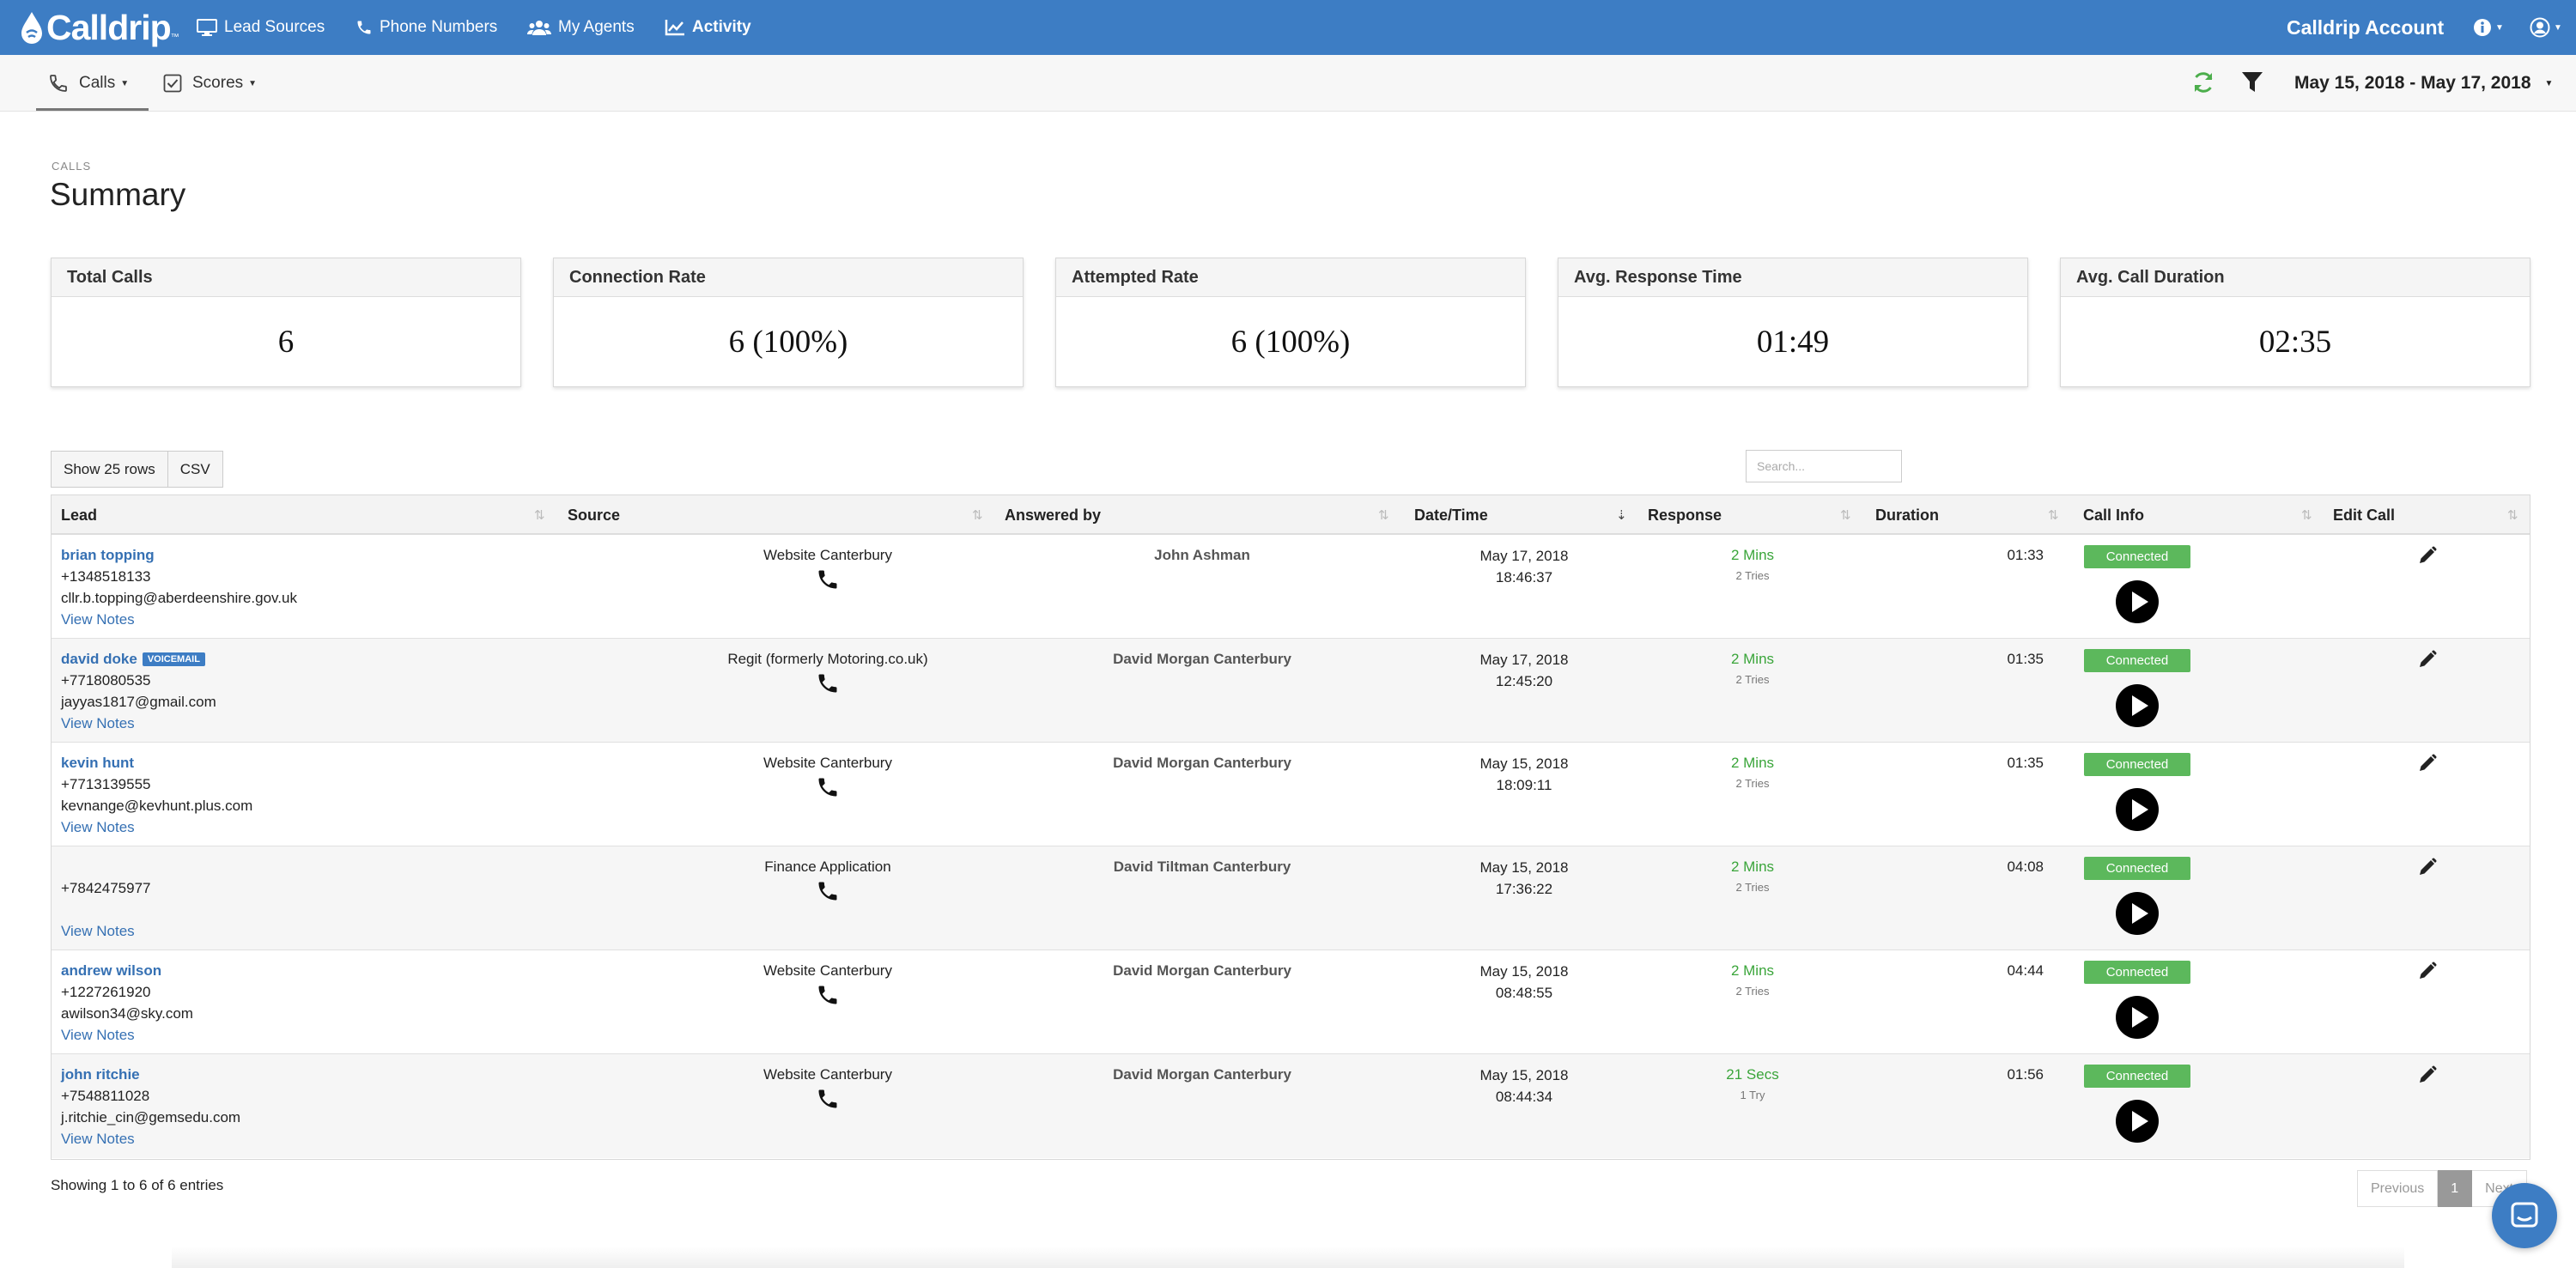 This screenshot has height=1268, width=2576. I want to click on column-header-call-info: Call Info, so click(2113, 515).